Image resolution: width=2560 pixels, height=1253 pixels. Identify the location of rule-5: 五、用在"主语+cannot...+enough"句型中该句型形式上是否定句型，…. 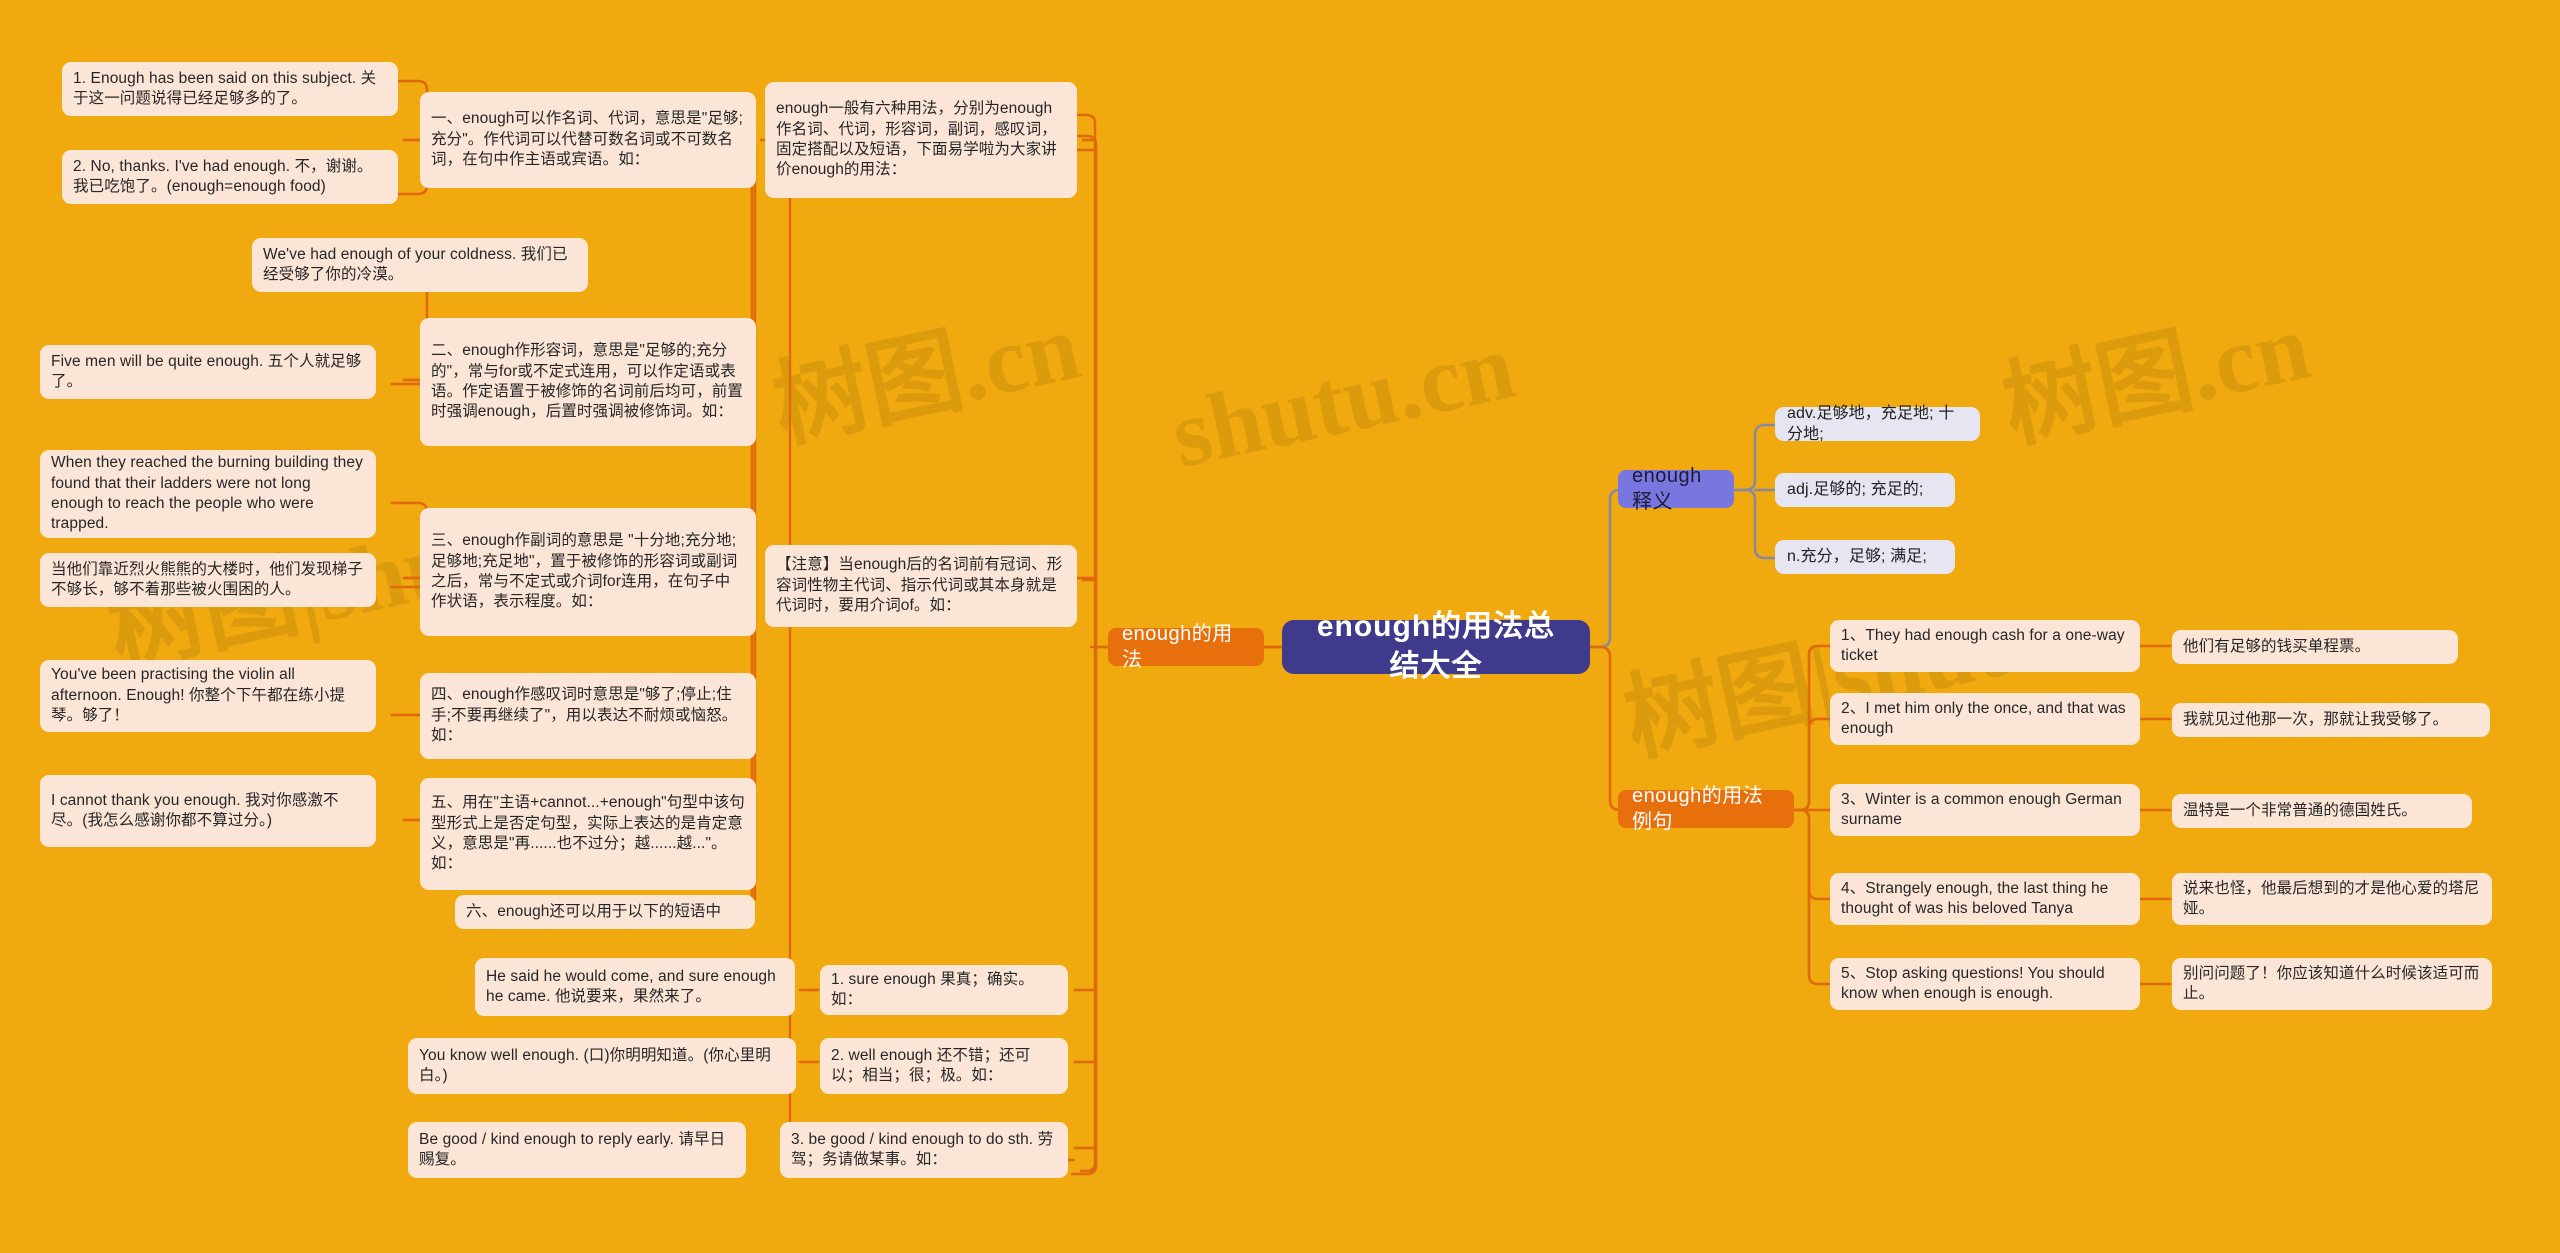
(588, 834).